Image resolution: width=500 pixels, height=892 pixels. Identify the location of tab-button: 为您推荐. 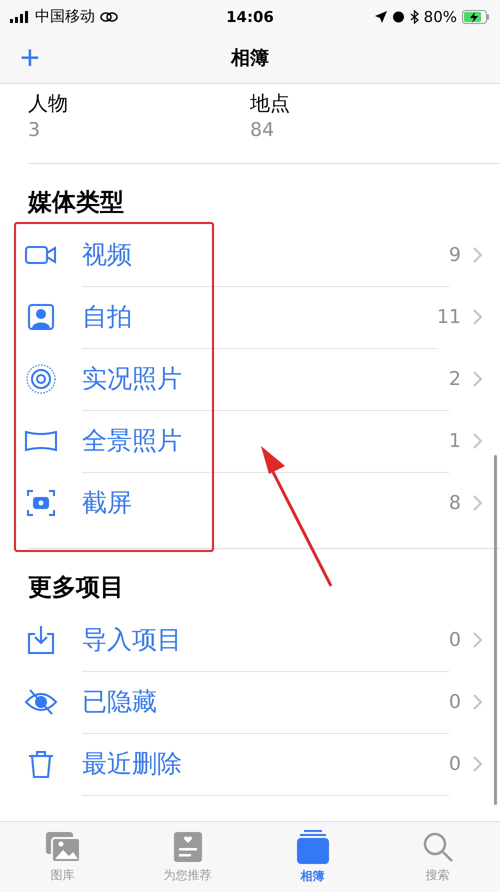
(187, 857).